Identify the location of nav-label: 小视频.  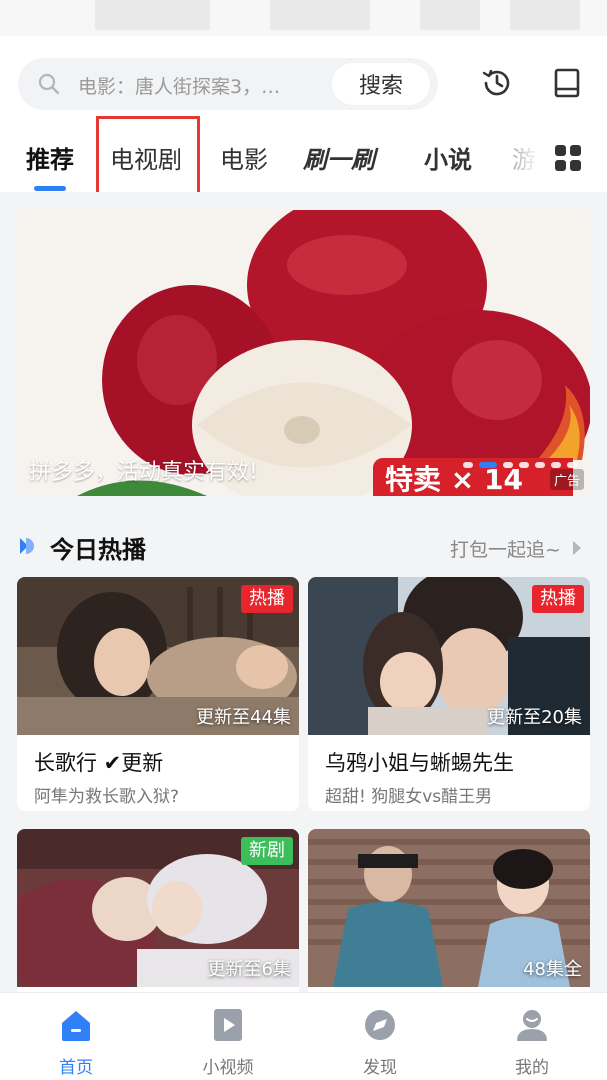
(228, 1068).